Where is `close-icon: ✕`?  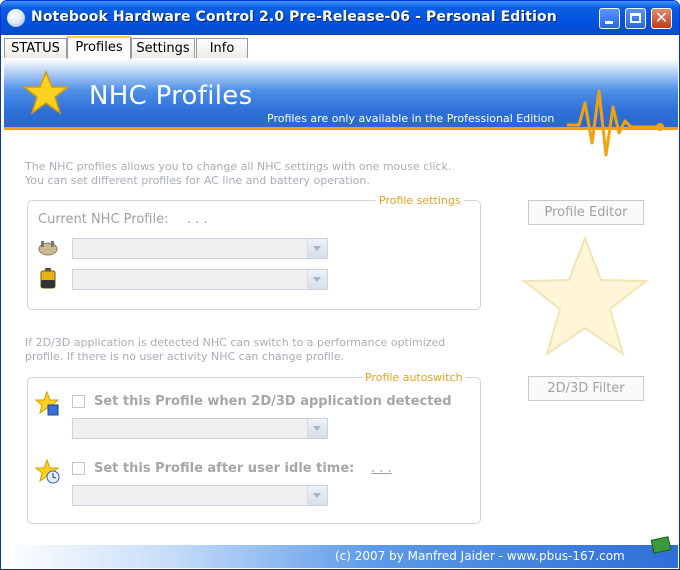 close-icon: ✕ is located at coordinates (661, 17).